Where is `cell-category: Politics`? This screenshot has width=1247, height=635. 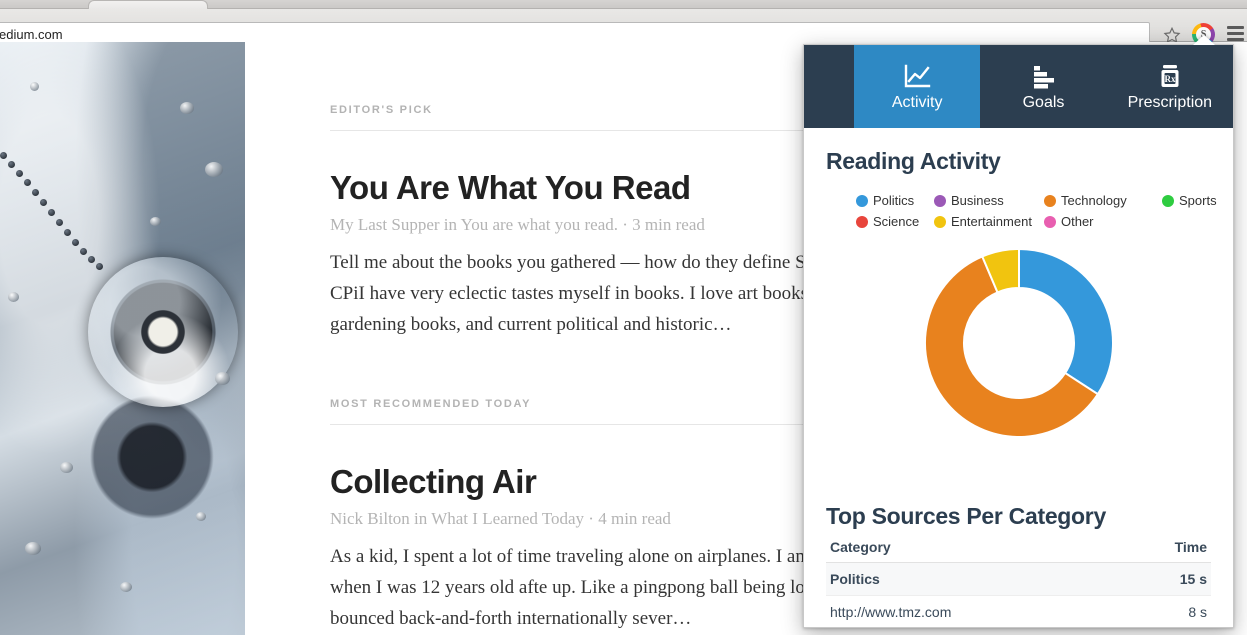
cell-category: Politics is located at coordinates (973, 579).